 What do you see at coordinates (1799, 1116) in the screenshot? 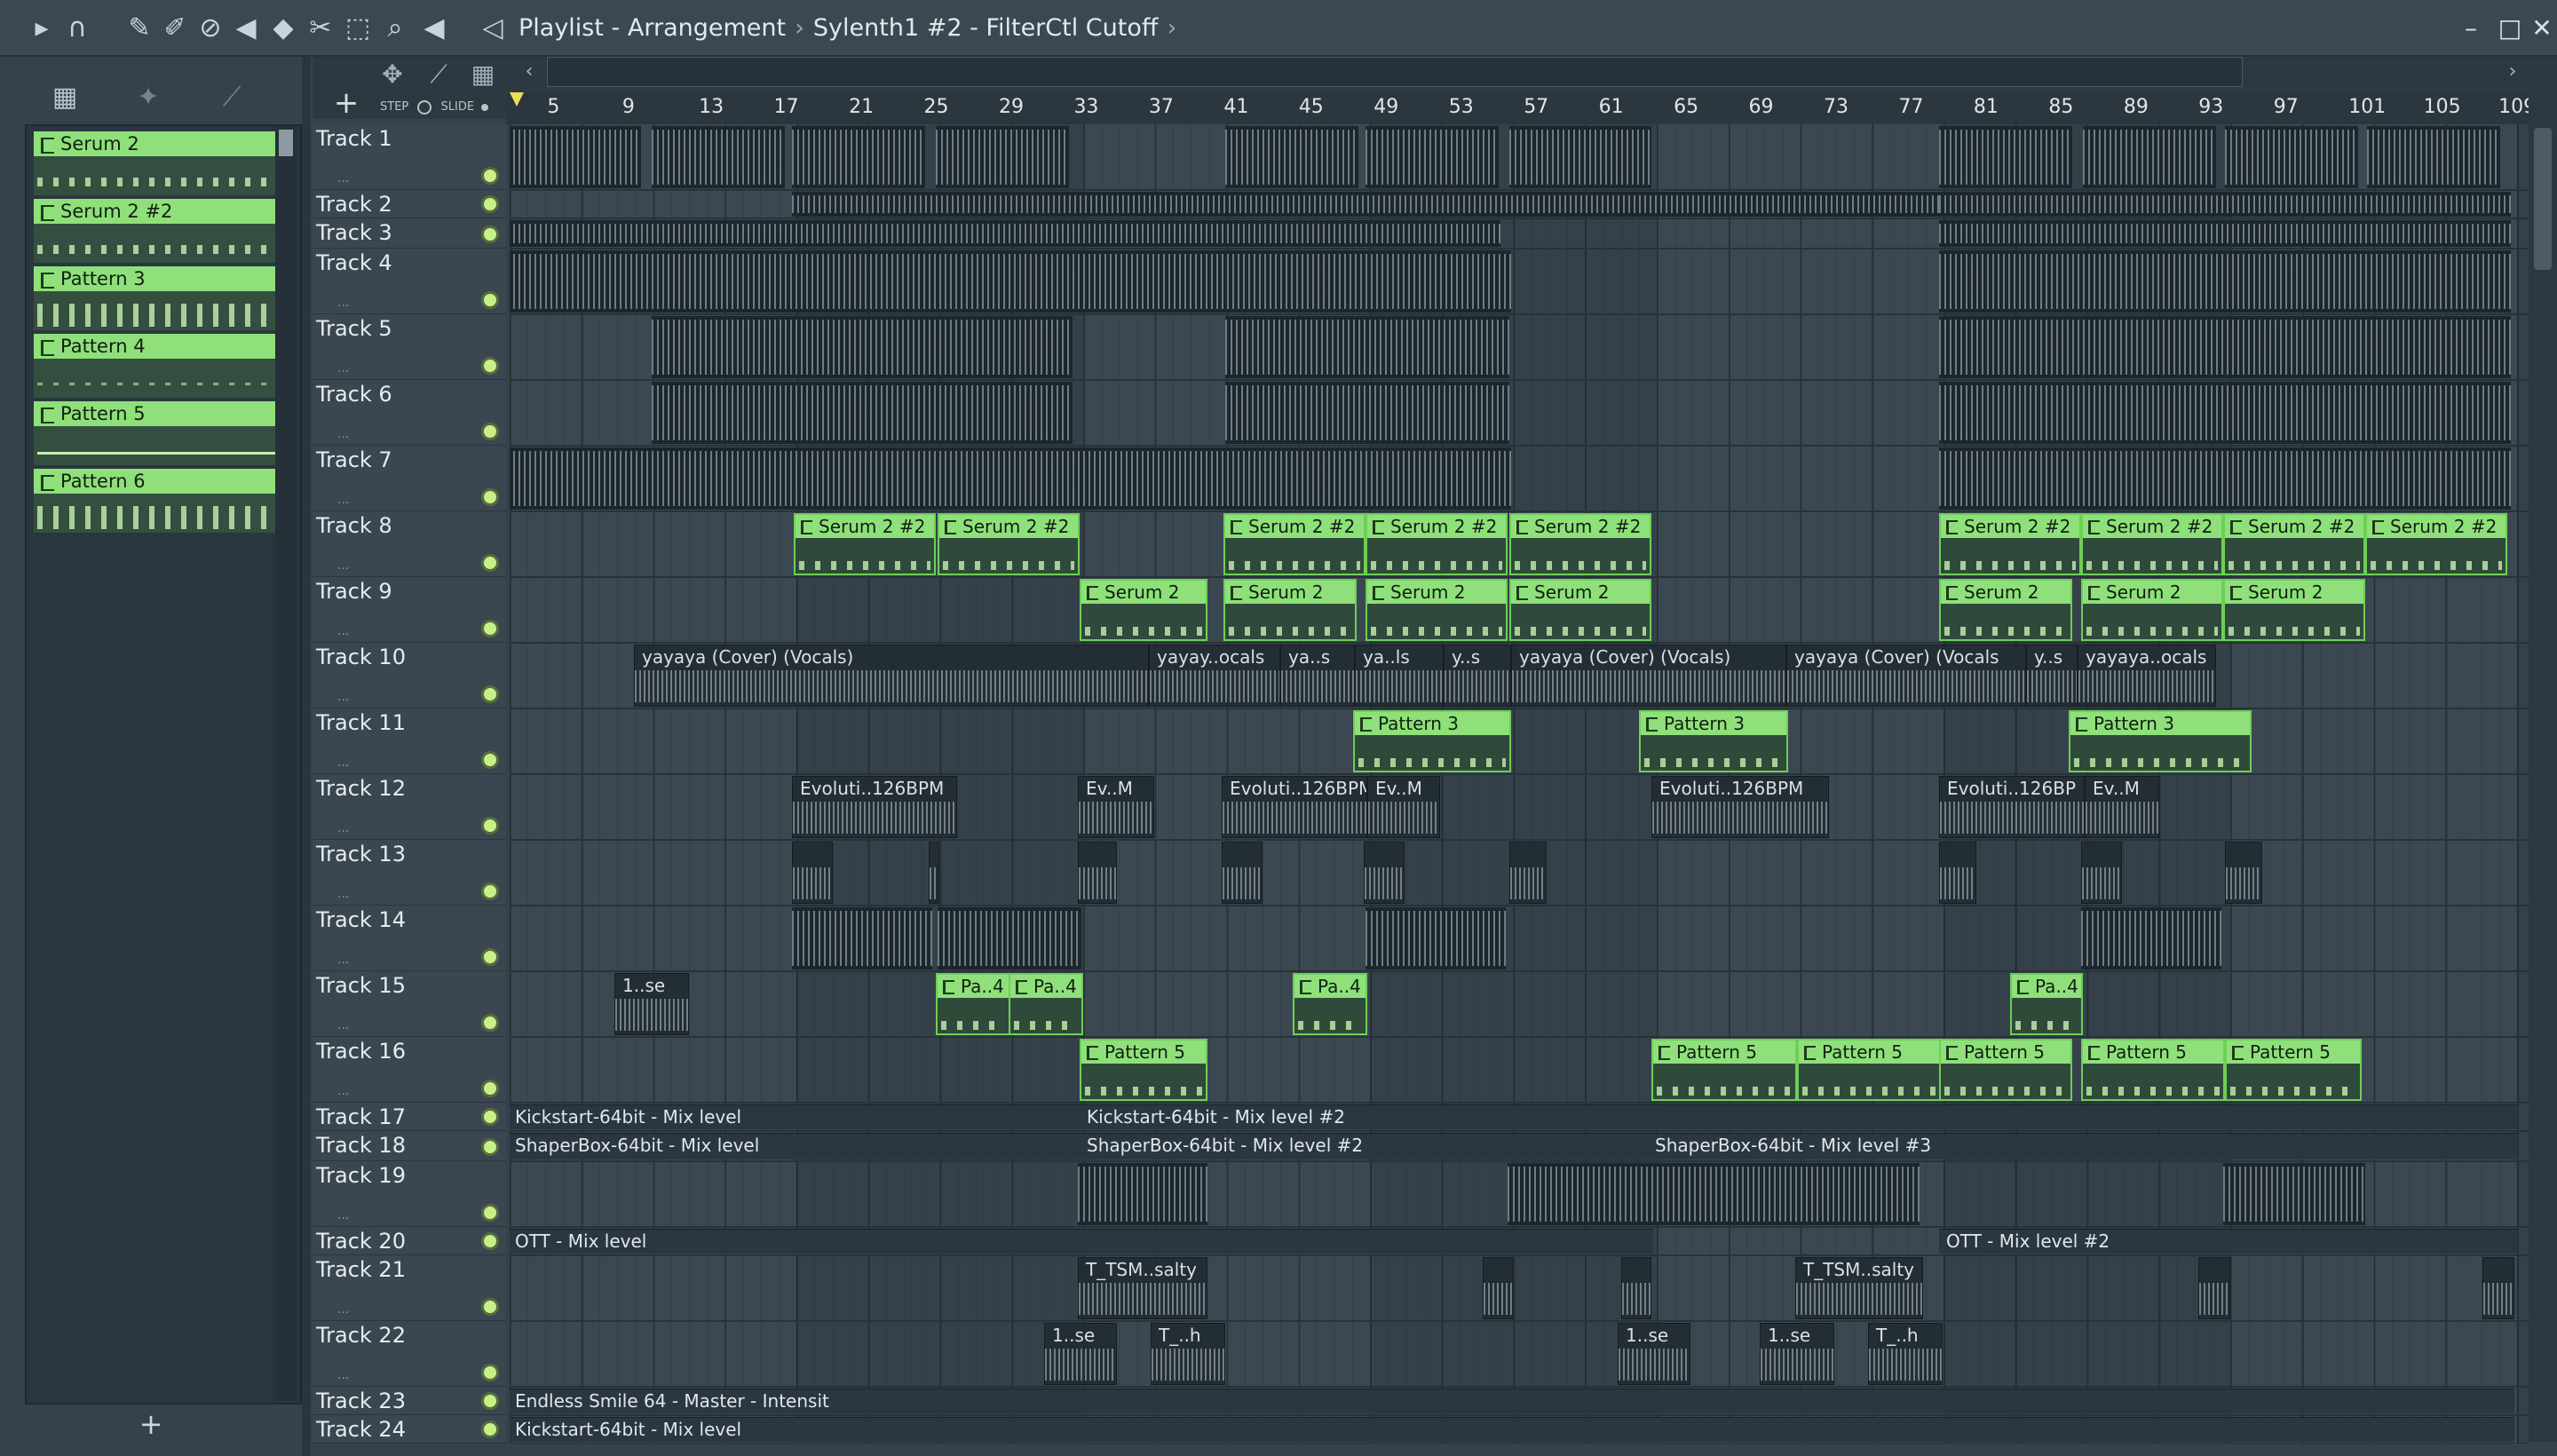
I see `automation-clip: Kickstart-64bit - Mix level #2` at bounding box center [1799, 1116].